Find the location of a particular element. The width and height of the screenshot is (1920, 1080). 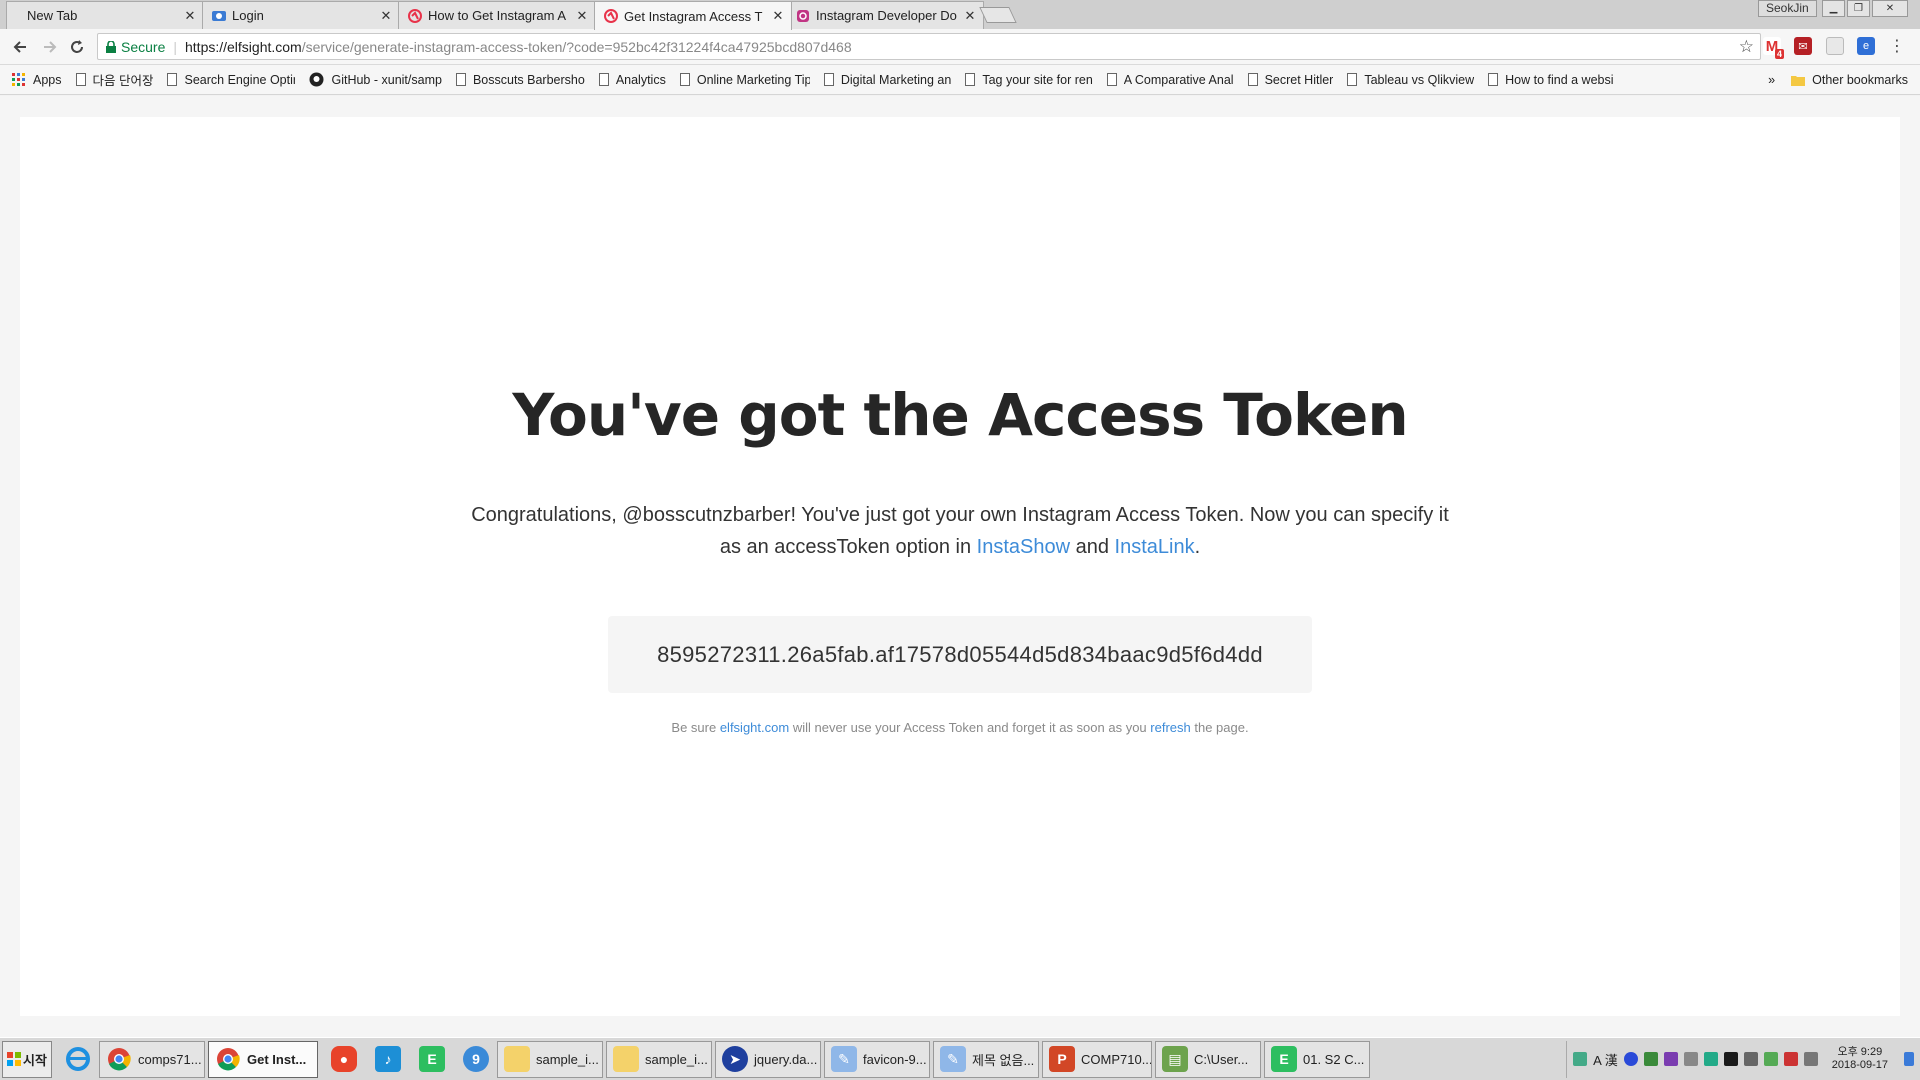

paint-icon: ✎ is located at coordinates (953, 1059).